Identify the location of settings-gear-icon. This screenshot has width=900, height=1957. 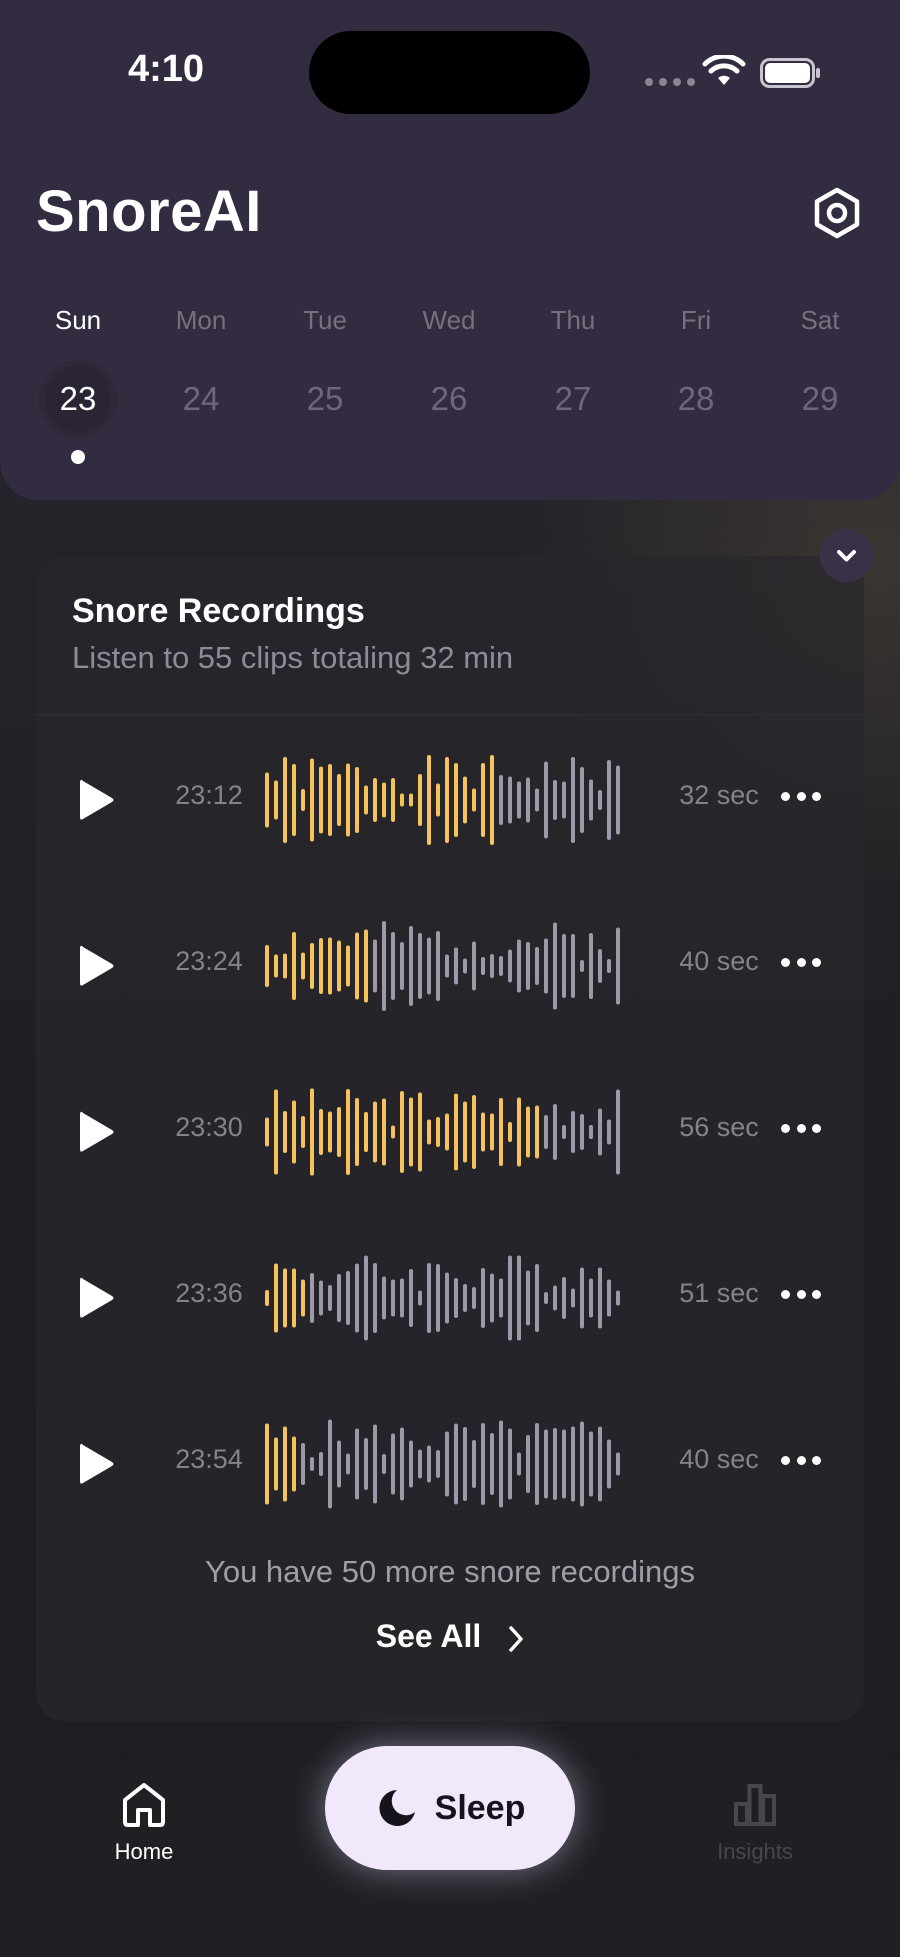
(837, 213).